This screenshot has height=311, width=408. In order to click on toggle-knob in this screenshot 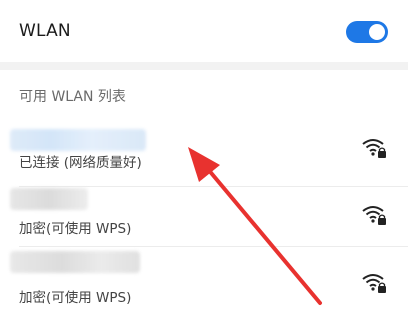, I will do `click(377, 32)`.